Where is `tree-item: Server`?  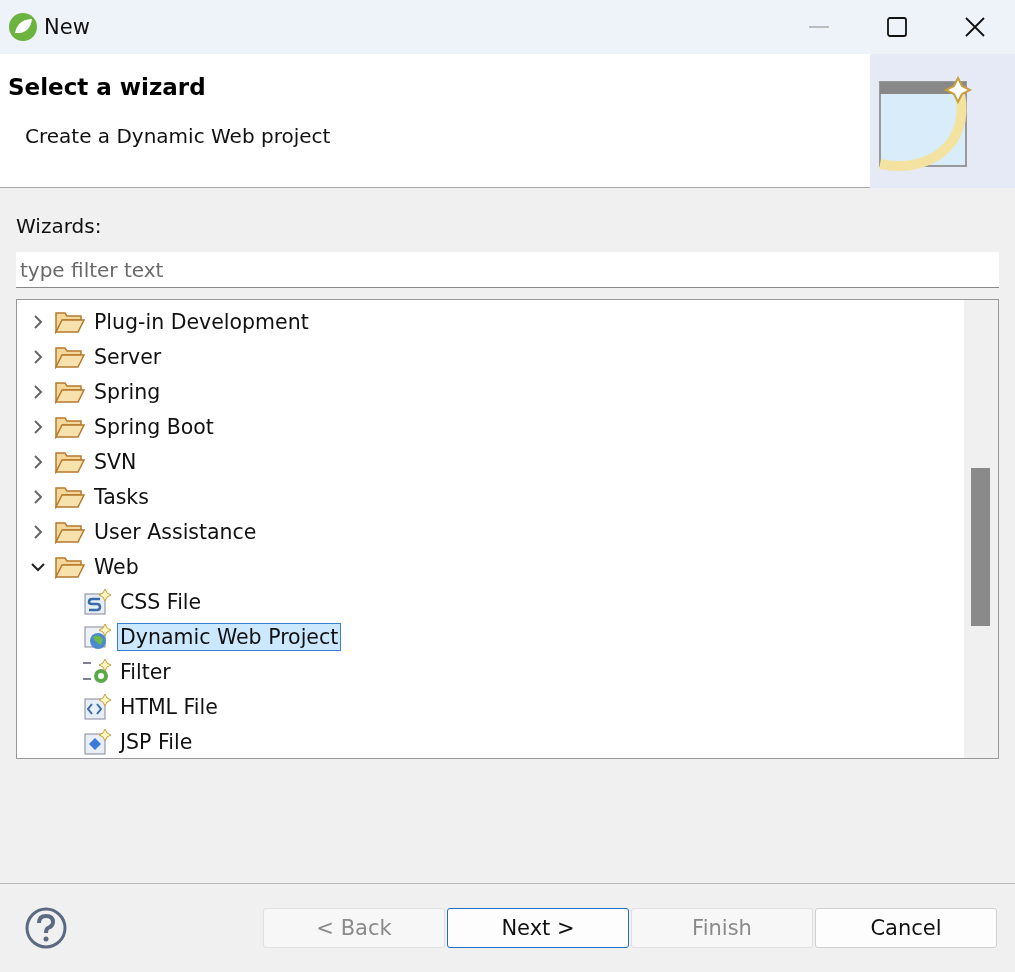 tree-item: Server is located at coordinates (128, 356).